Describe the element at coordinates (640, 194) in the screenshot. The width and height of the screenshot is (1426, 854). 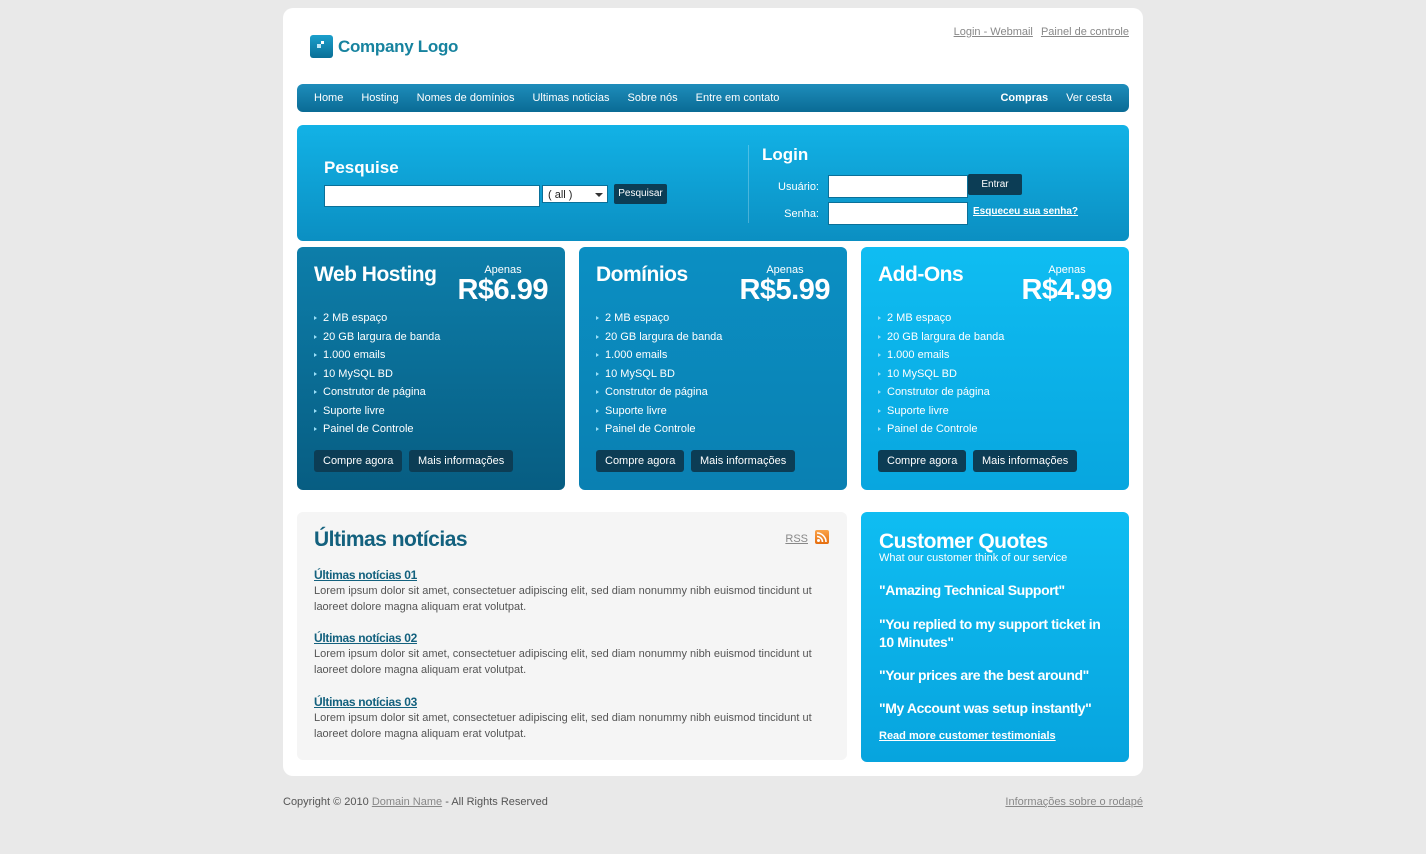
I see `search-button: Pesquisar` at that location.